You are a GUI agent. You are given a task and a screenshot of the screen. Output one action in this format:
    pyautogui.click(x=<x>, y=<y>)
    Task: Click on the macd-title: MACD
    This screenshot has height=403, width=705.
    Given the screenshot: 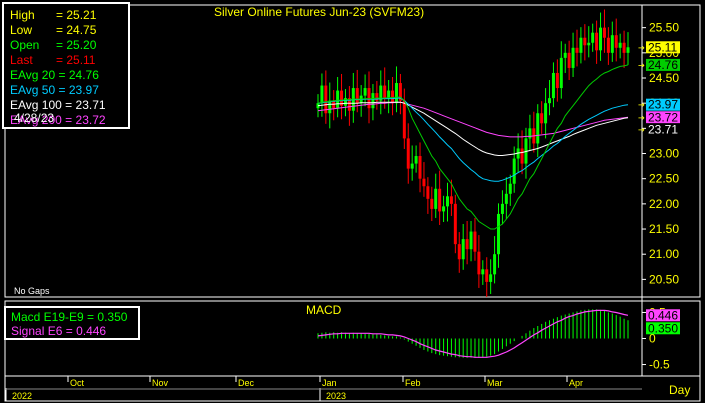 What is the action you would take?
    pyautogui.click(x=324, y=310)
    